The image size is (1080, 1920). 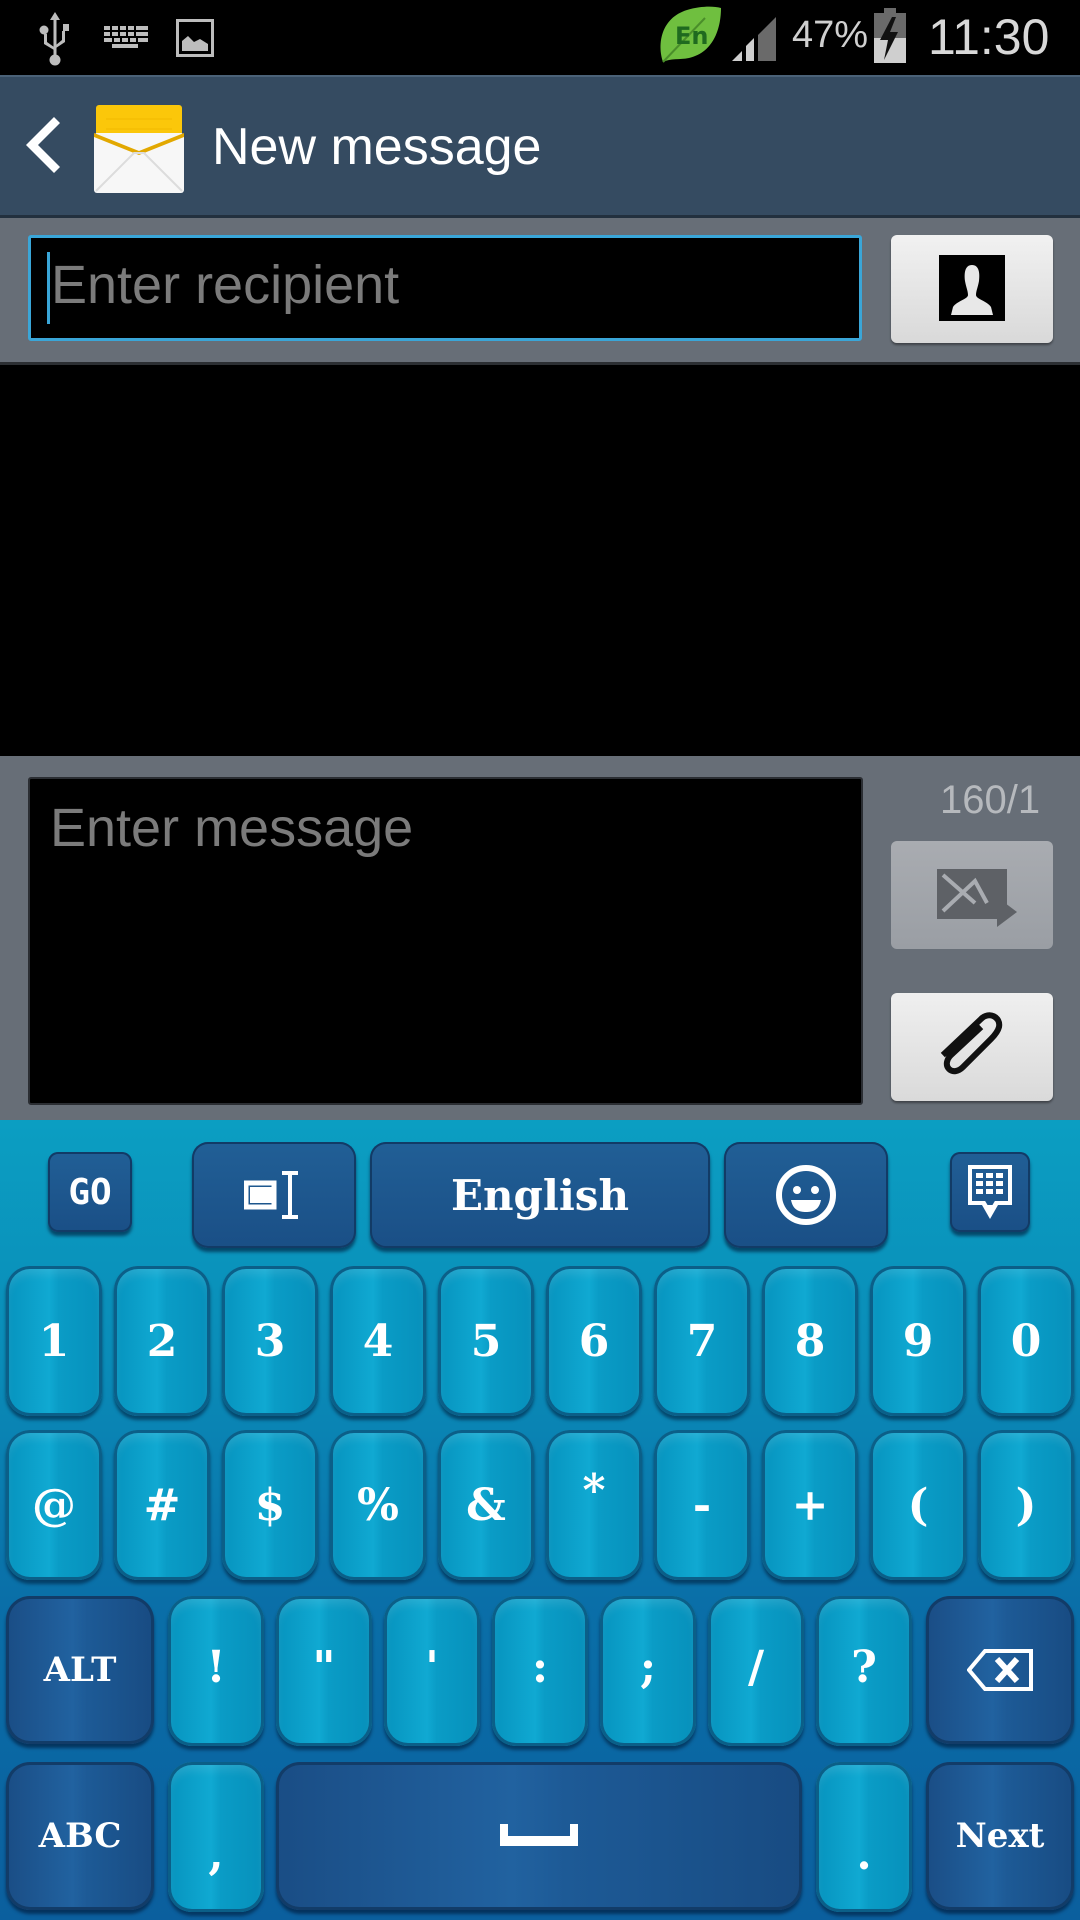 What do you see at coordinates (648, 1671) in the screenshot?
I see `punctuation-key: ;` at bounding box center [648, 1671].